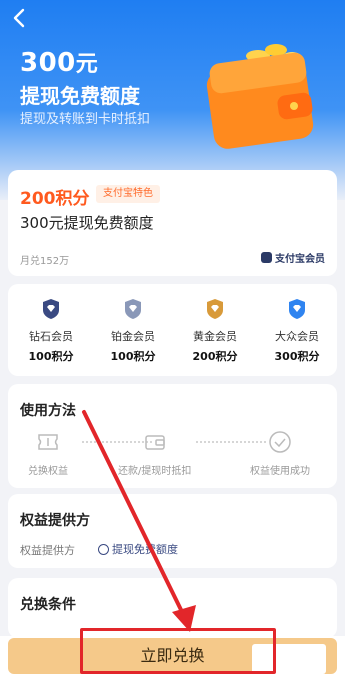 This screenshot has height=676, width=345. What do you see at coordinates (178, 651) in the screenshot?
I see `redeem-highlight-box` at bounding box center [178, 651].